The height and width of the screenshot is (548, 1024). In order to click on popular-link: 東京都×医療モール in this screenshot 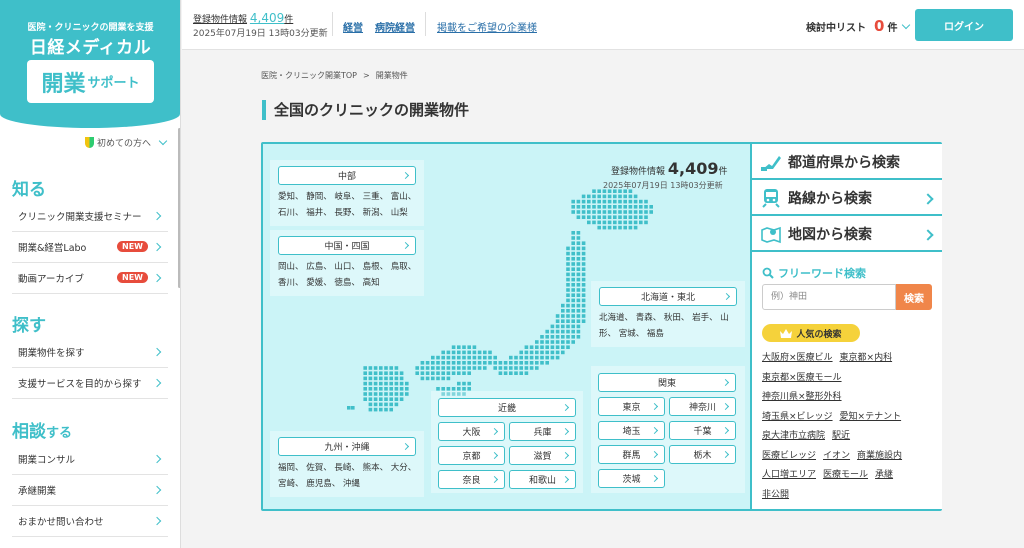, I will do `click(802, 378)`.